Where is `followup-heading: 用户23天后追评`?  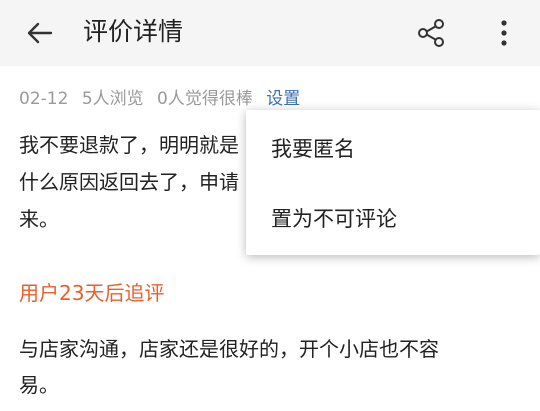
followup-heading: 用户23天后追评 is located at coordinates (92, 293).